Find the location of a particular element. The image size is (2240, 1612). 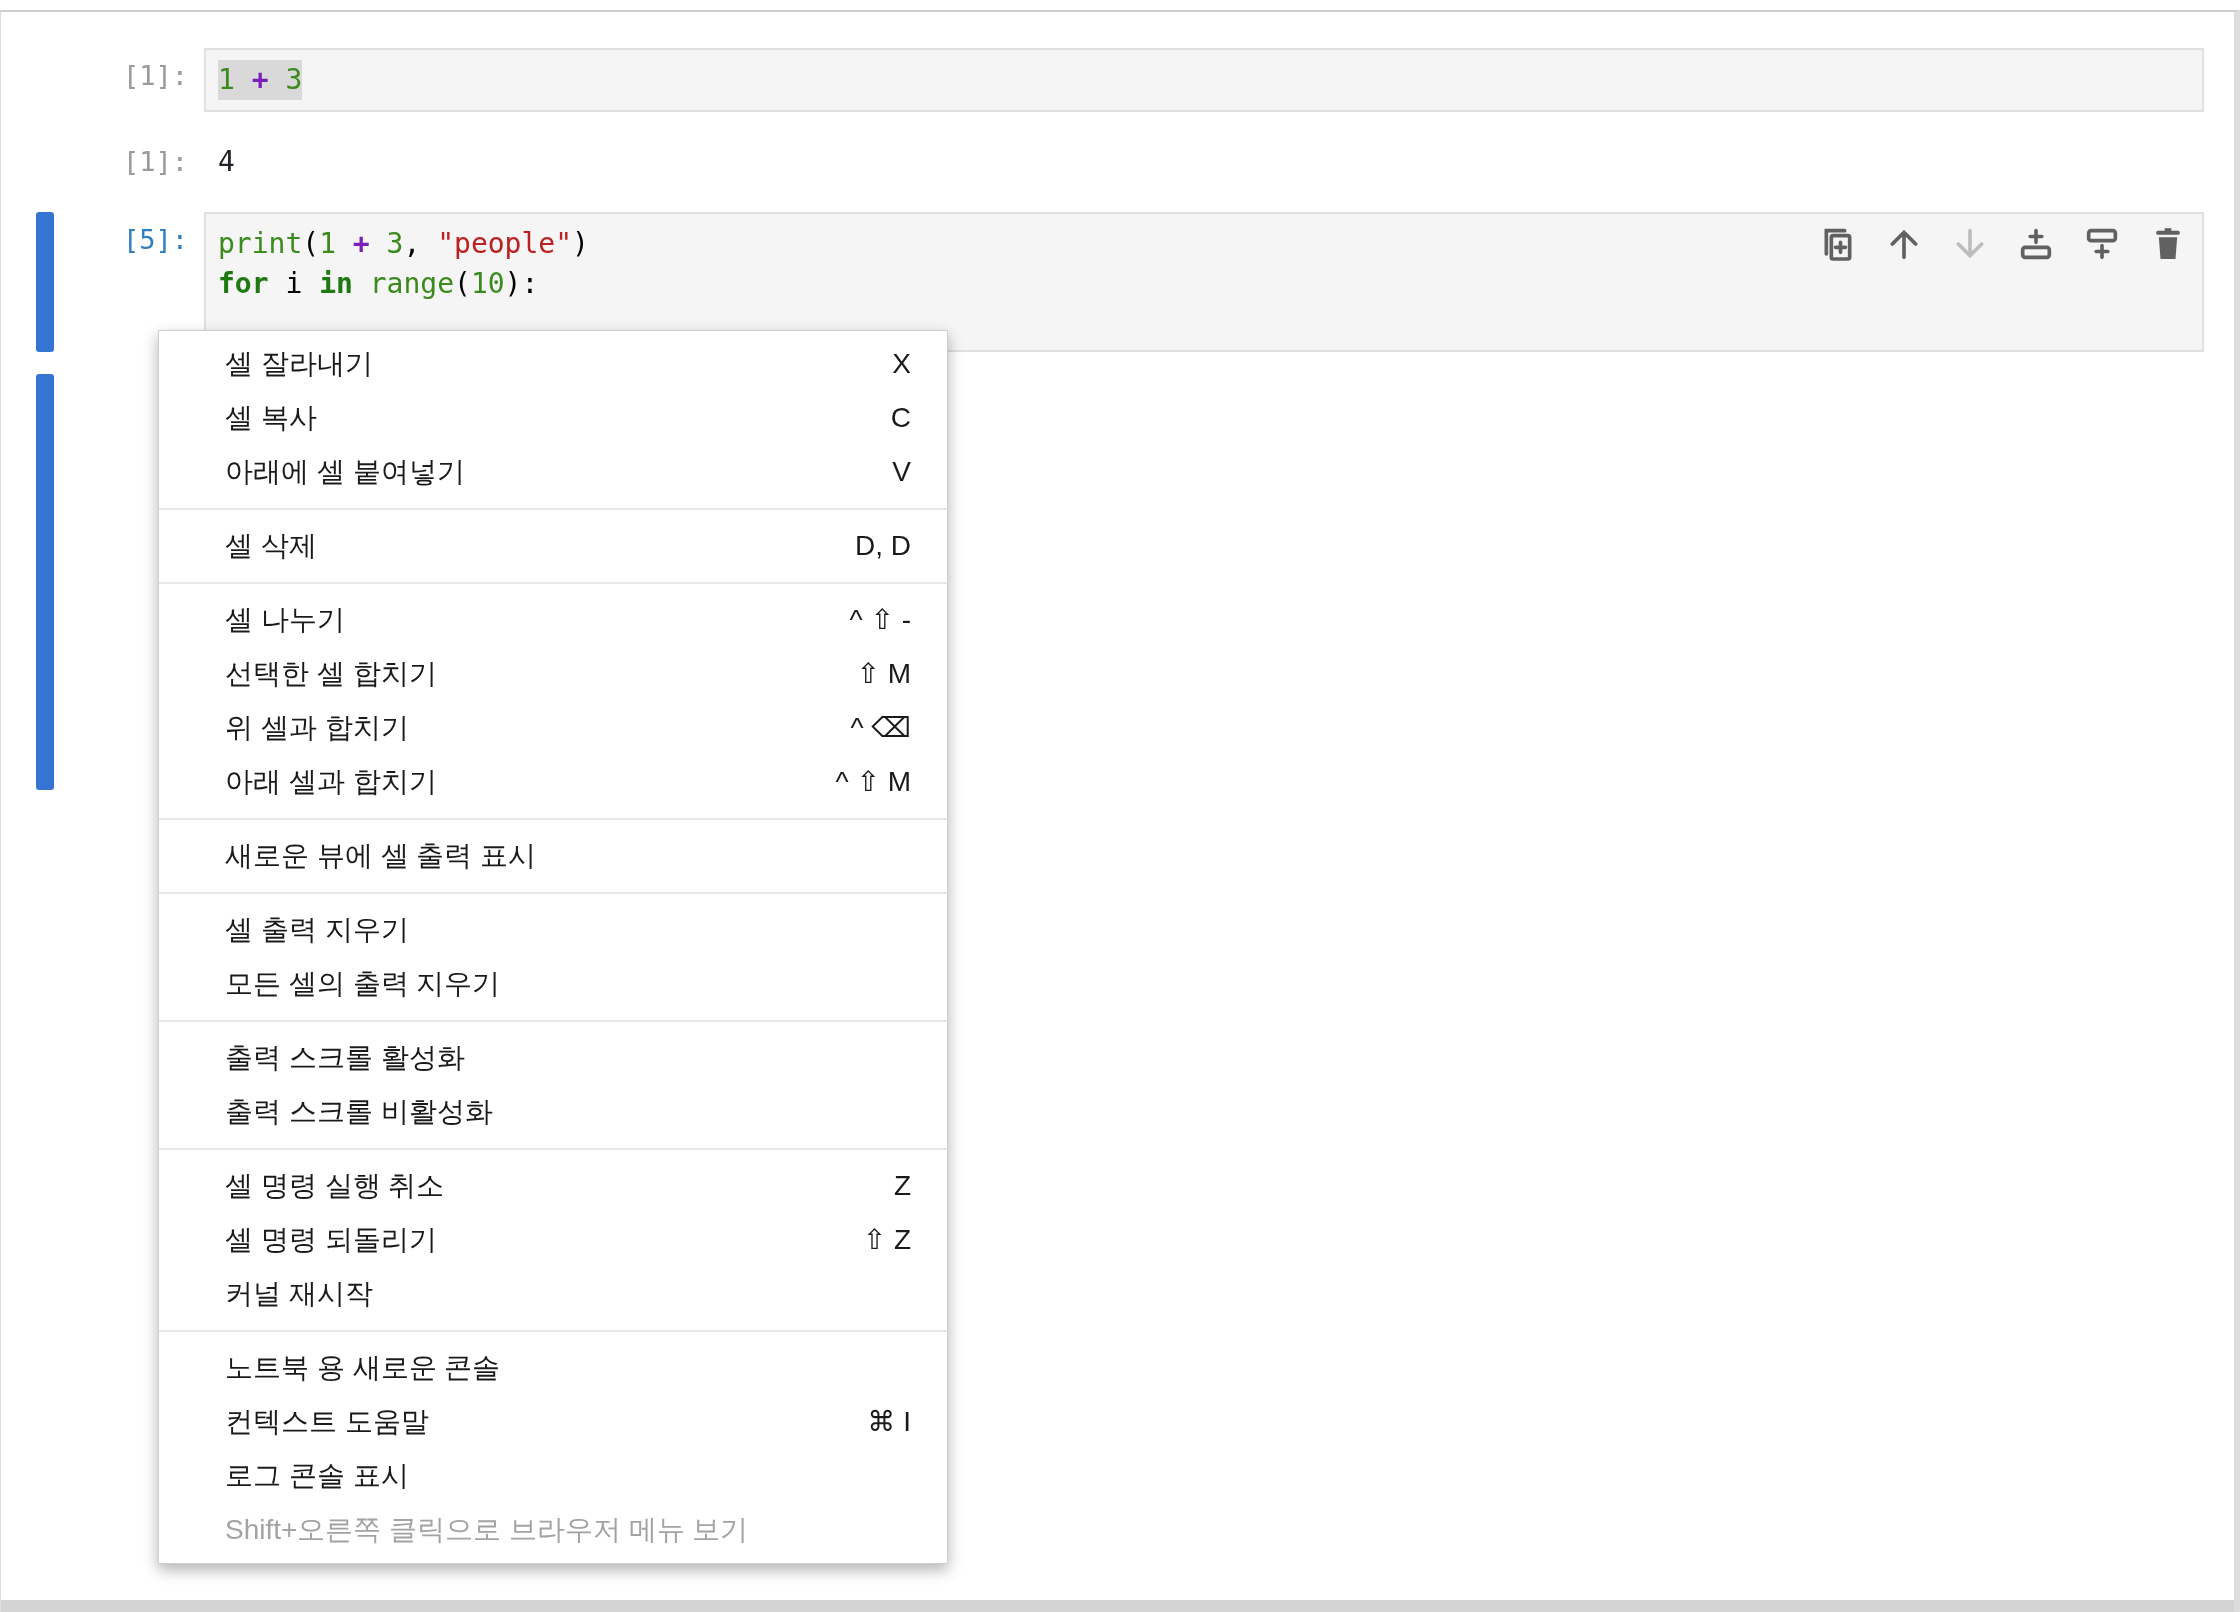

menu-item: 셀 명령 되돌리기 ⇧ Z is located at coordinates (553, 1240).